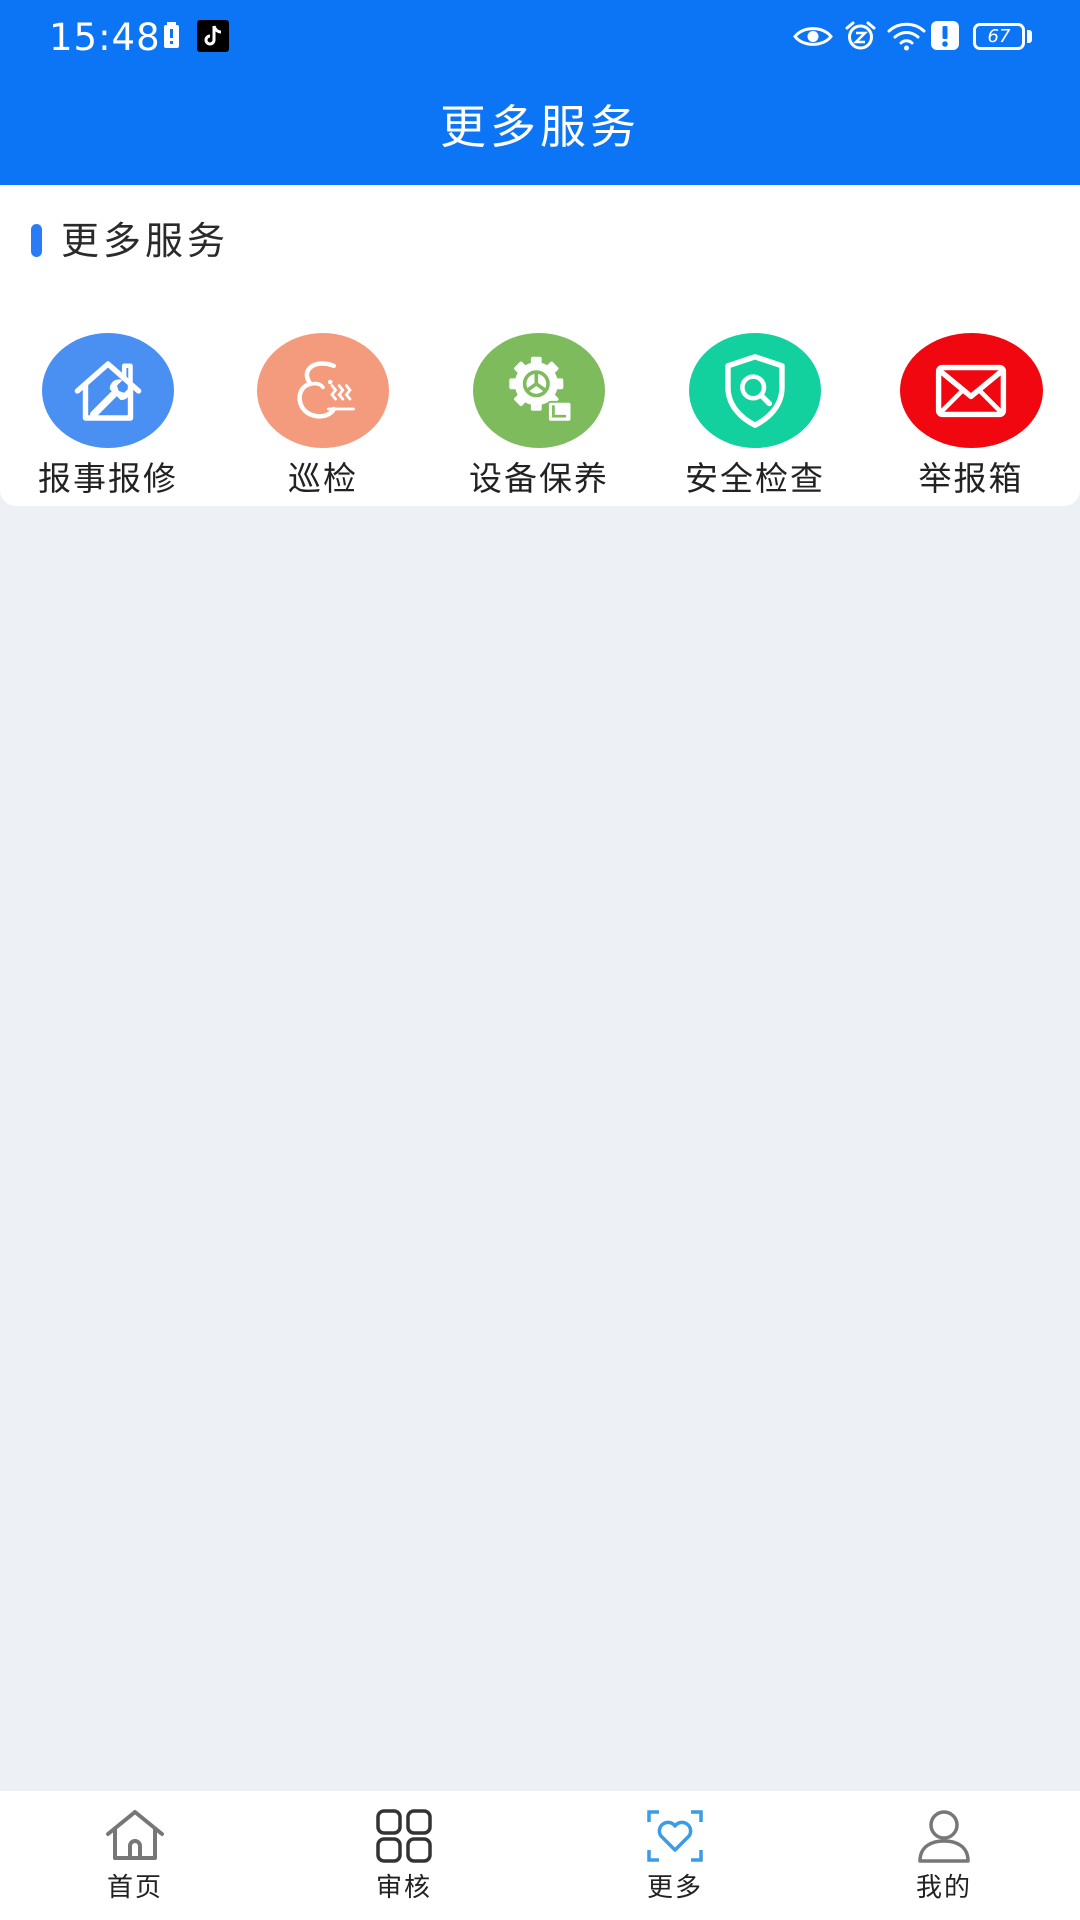 The width and height of the screenshot is (1080, 1920). Describe the element at coordinates (755, 478) in the screenshot. I see `service-label: 安全检查` at that location.